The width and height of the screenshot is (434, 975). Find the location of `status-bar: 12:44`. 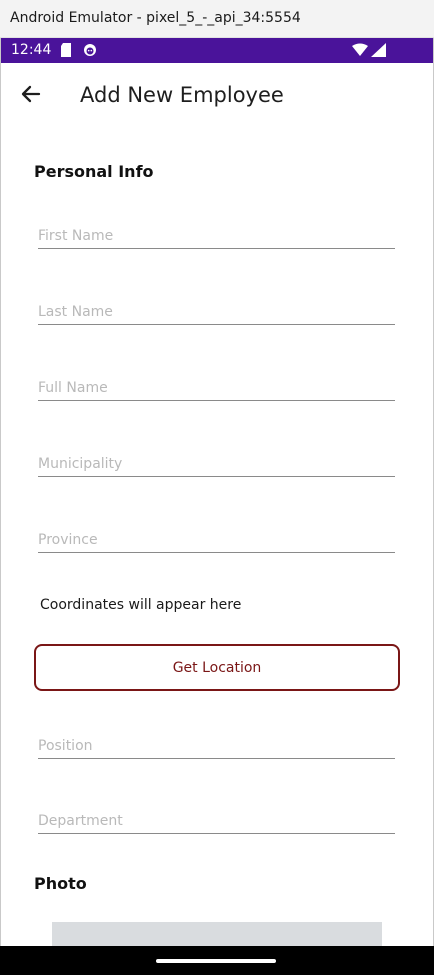

status-bar: 12:44 is located at coordinates (217, 50).